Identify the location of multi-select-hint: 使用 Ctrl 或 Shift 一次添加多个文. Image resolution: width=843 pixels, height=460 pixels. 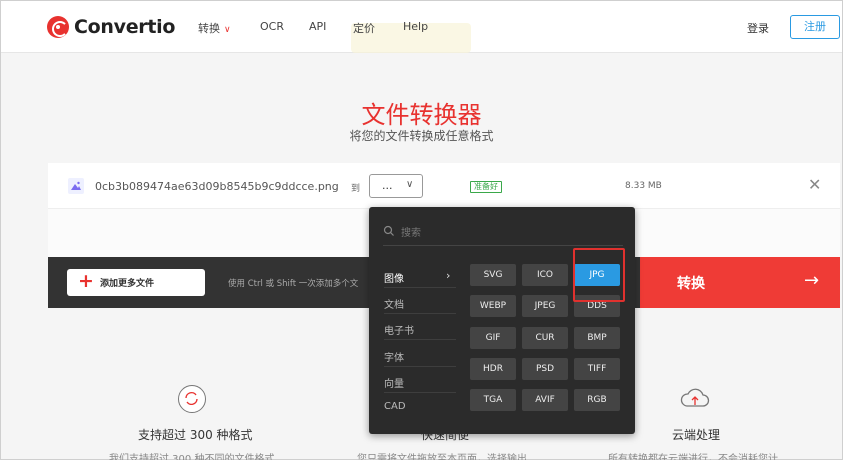
(293, 284).